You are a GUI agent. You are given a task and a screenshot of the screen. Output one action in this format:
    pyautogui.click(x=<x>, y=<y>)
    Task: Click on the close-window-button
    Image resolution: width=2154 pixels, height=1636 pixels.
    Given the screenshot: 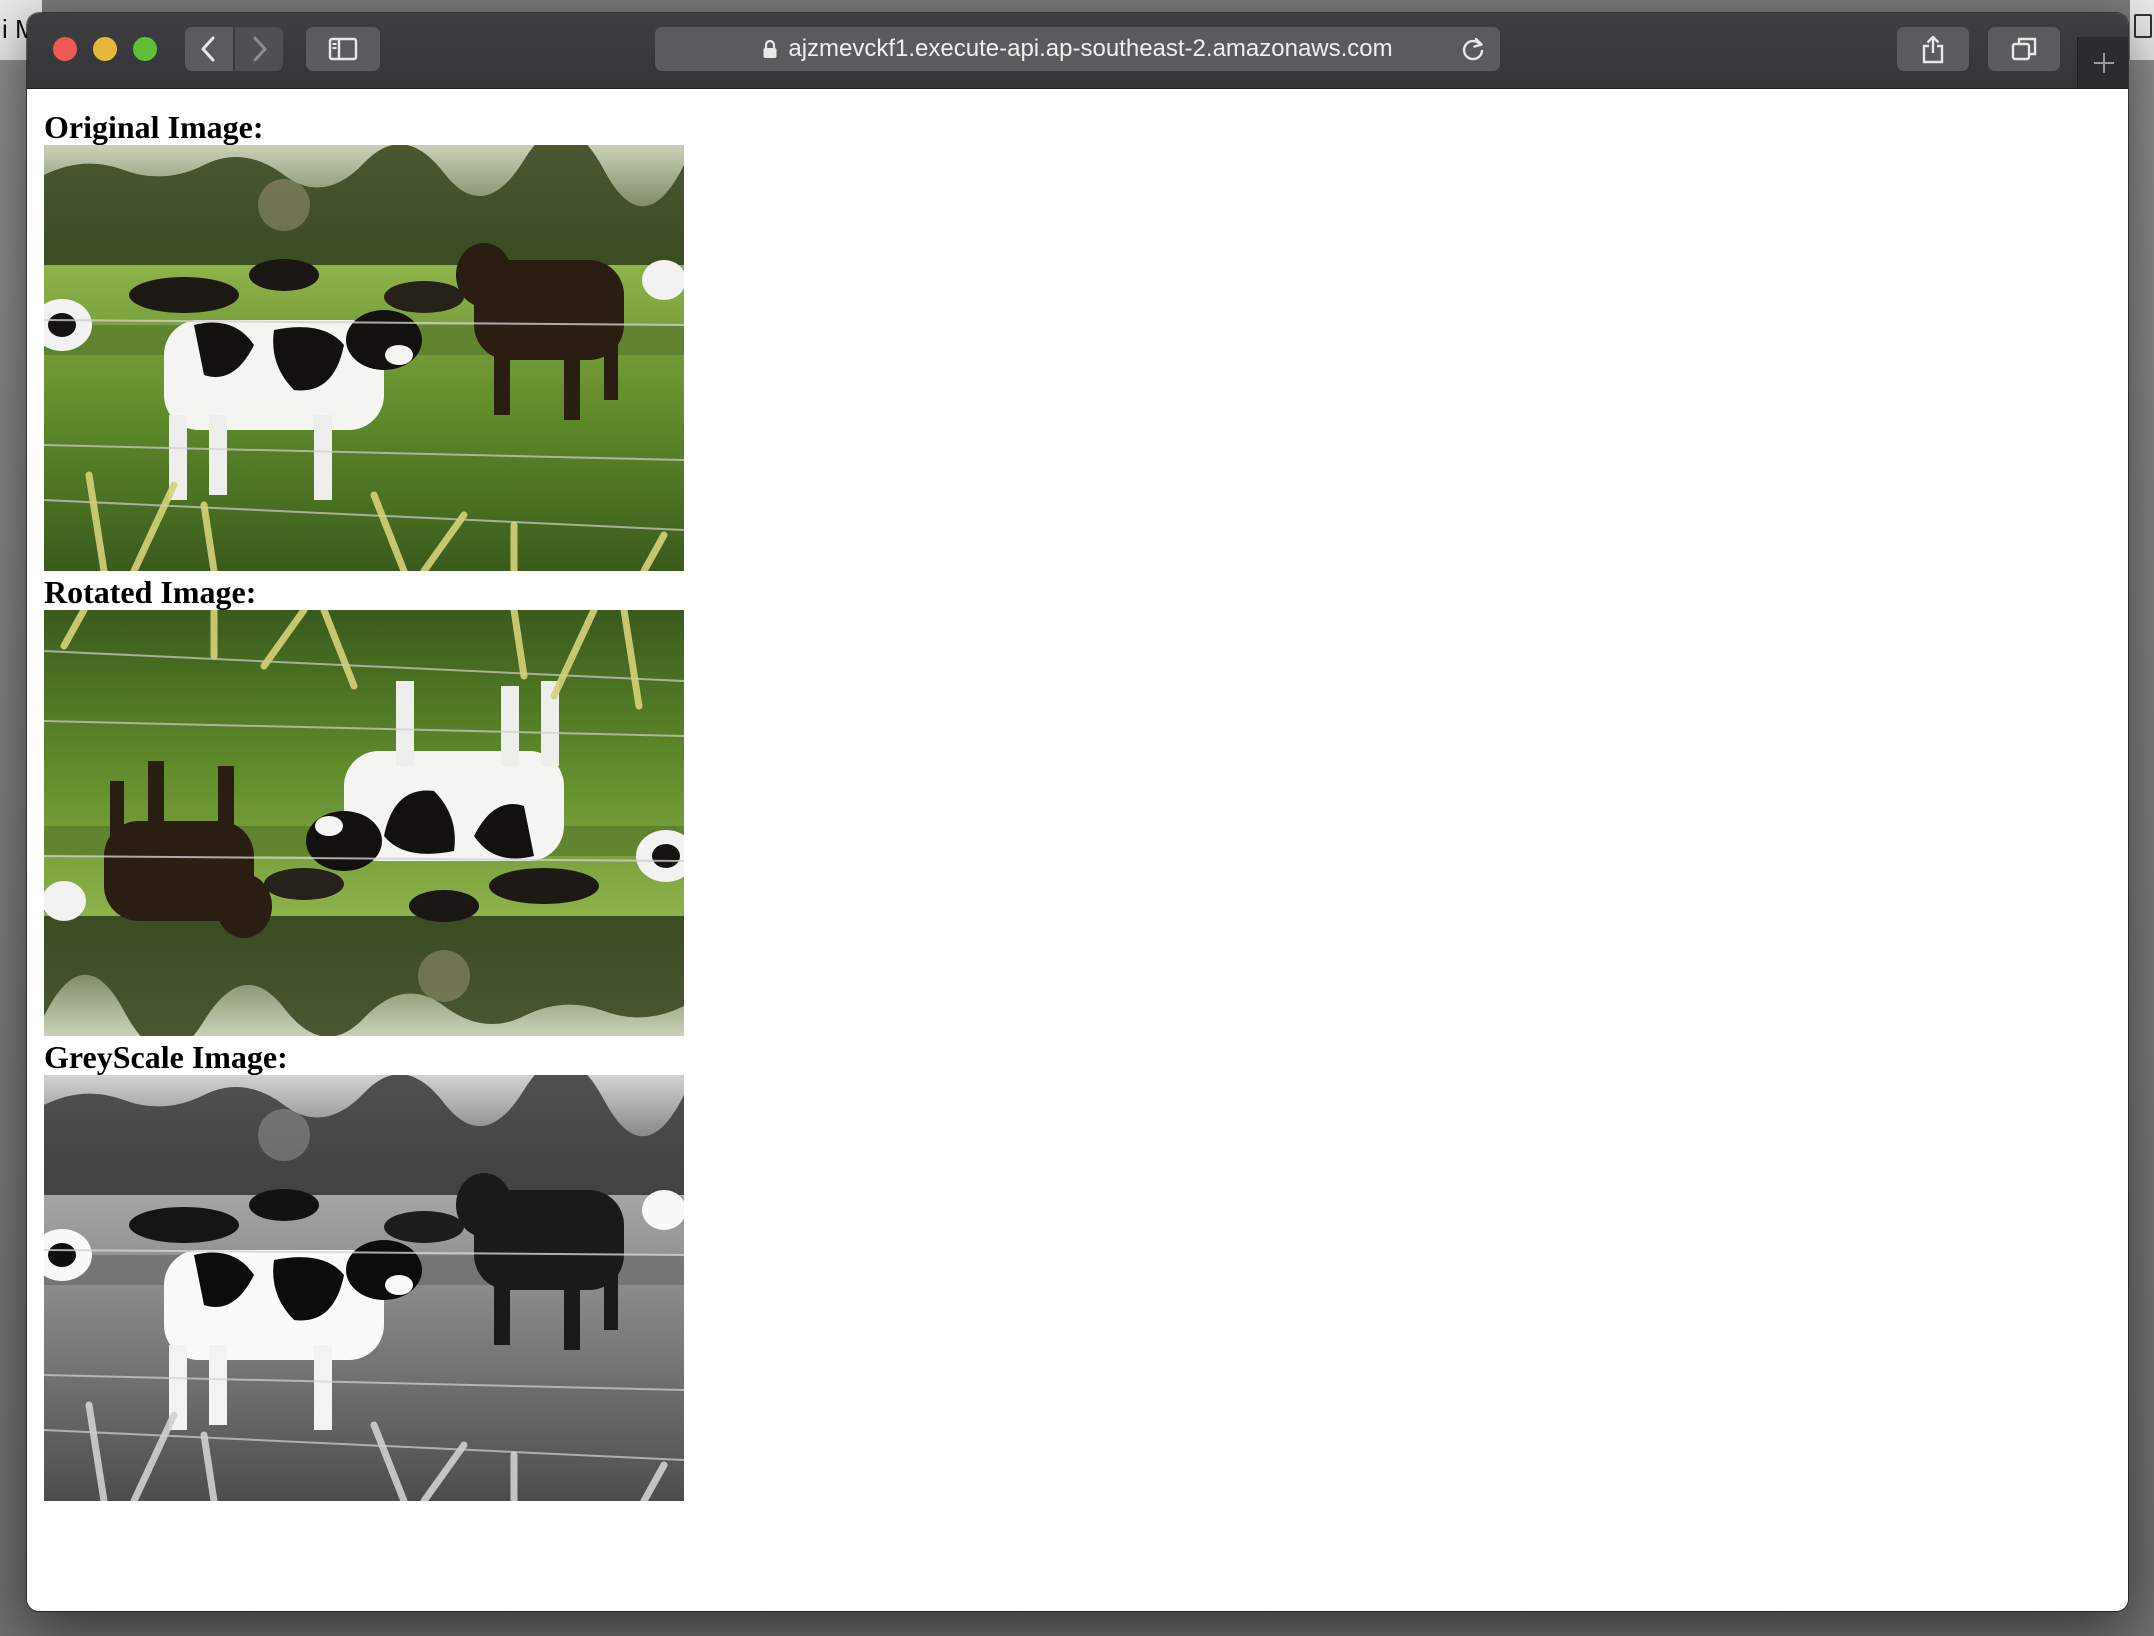 What is the action you would take?
    pyautogui.click(x=65, y=49)
    